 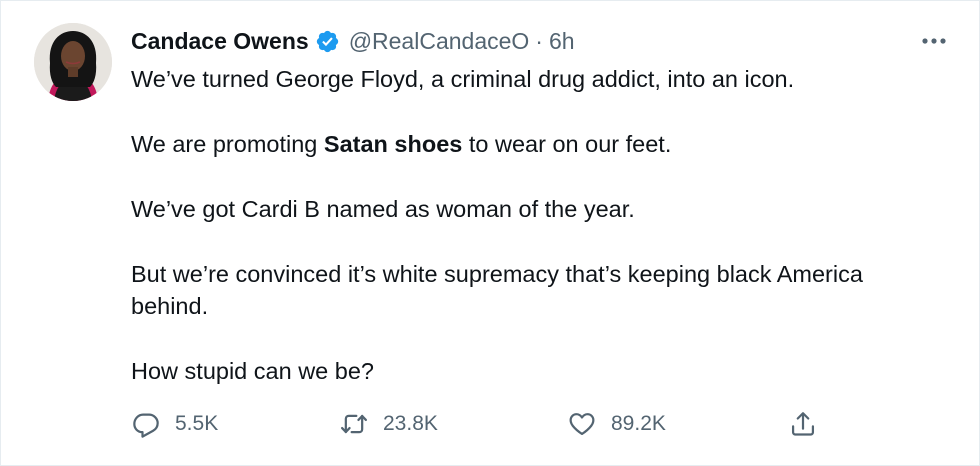 I want to click on like-button: 89.2K, so click(x=616, y=424).